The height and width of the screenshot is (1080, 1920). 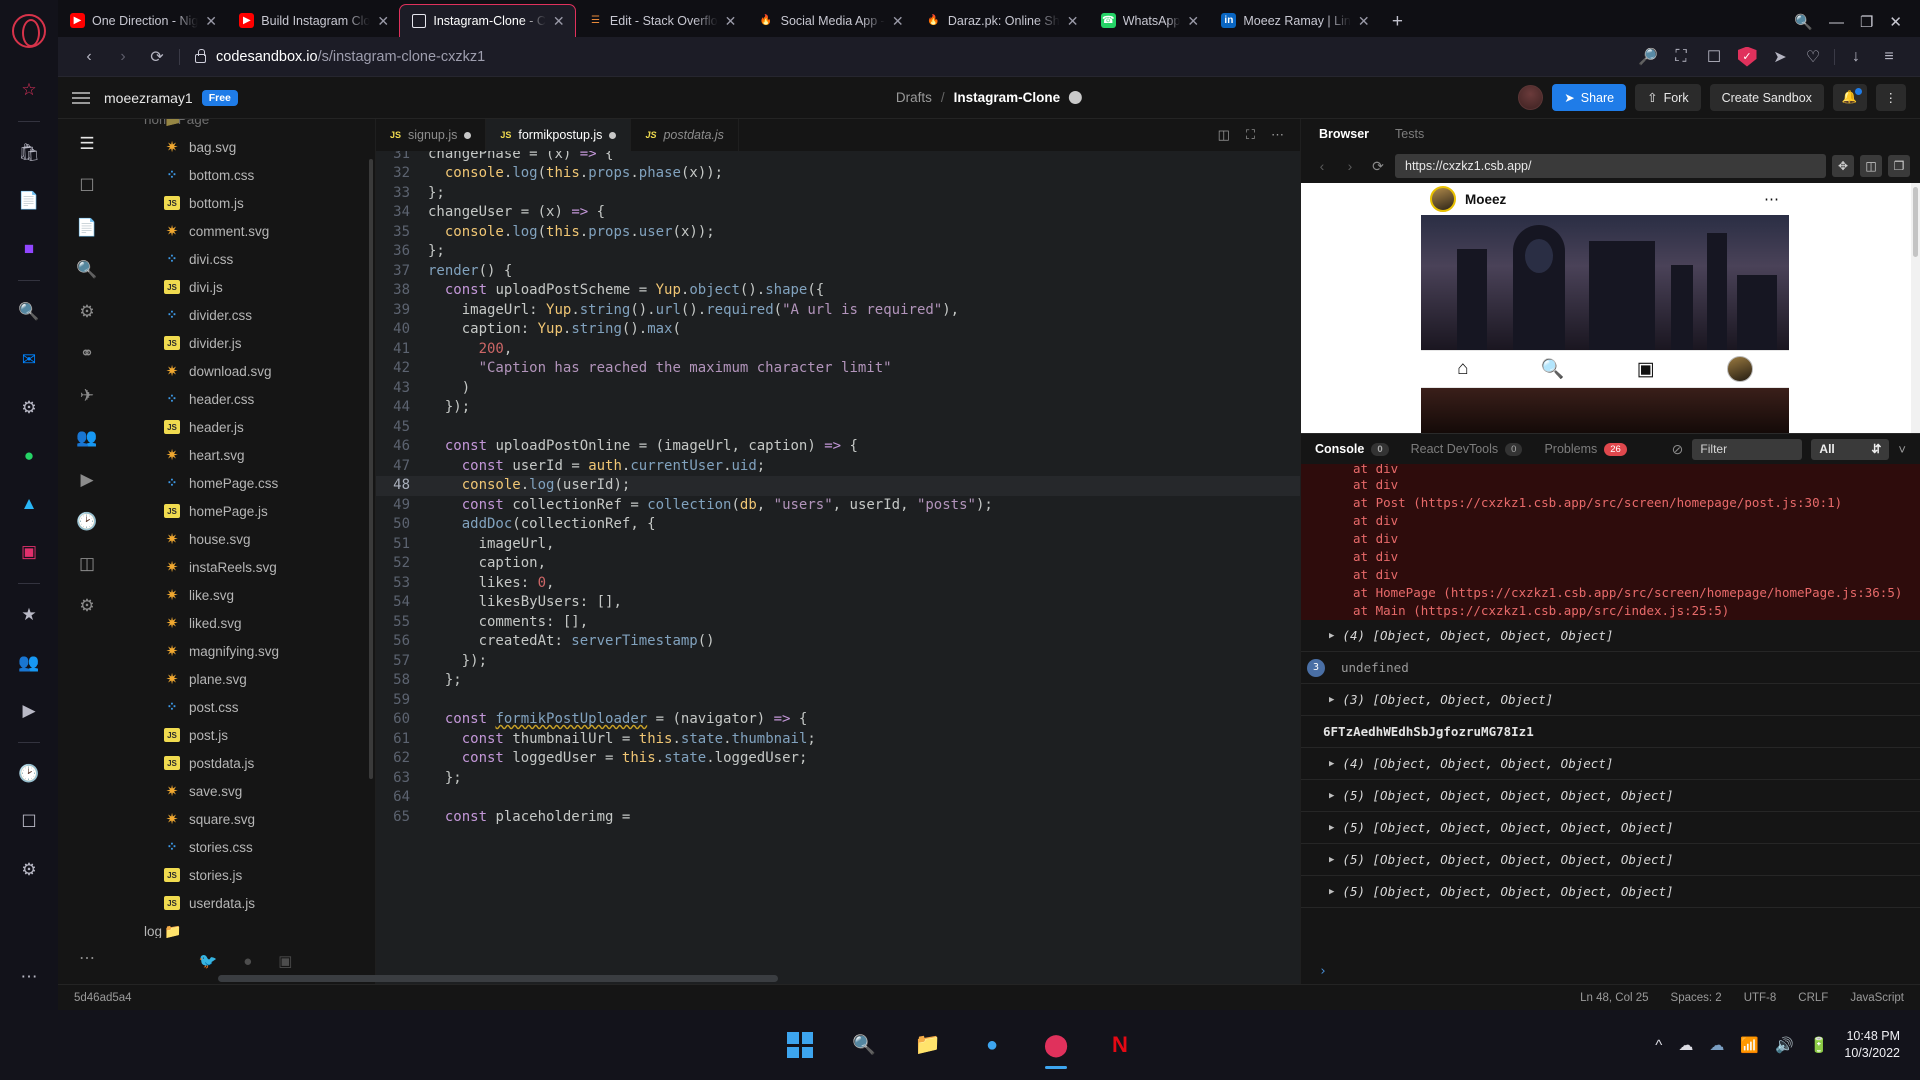 I want to click on opera-icon: ⬤, so click(x=1056, y=1046).